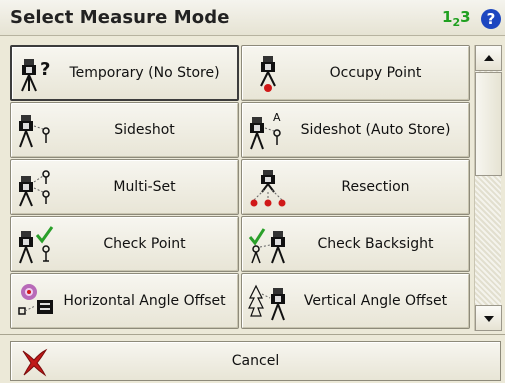 This screenshot has width=505, height=383. Describe the element at coordinates (375, 72) in the screenshot. I see `mode-label: Occupy Point` at that location.